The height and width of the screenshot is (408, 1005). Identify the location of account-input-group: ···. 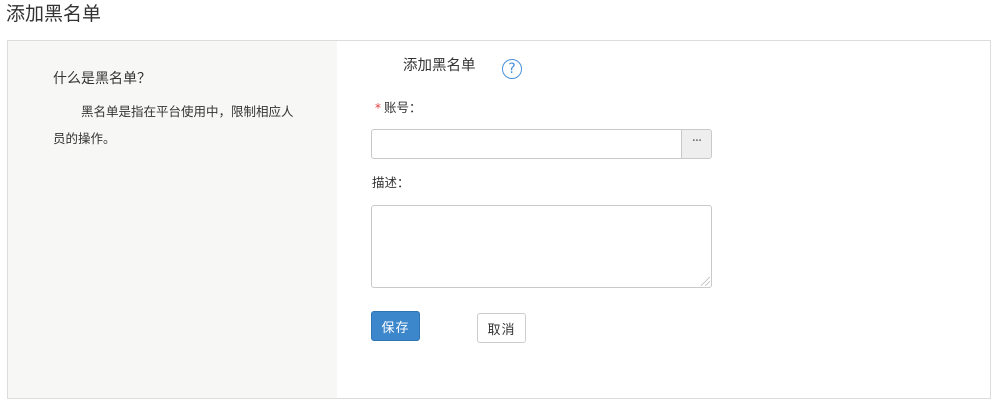
(541, 144).